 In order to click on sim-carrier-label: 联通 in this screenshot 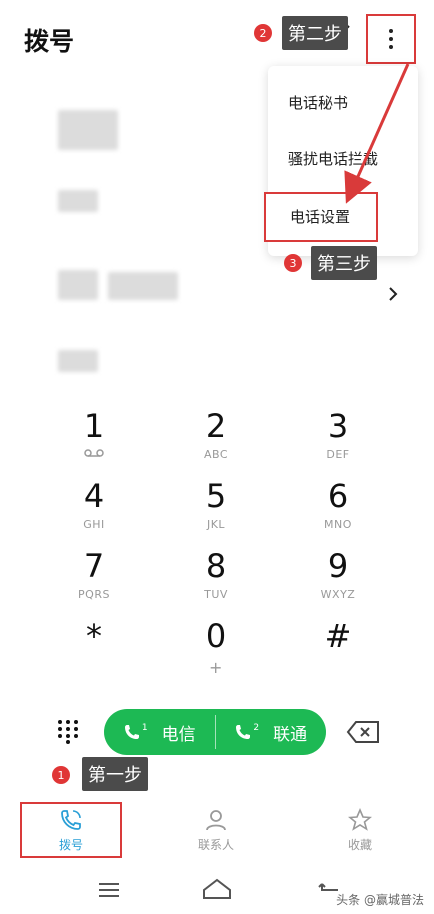, I will do `click(290, 734)`.